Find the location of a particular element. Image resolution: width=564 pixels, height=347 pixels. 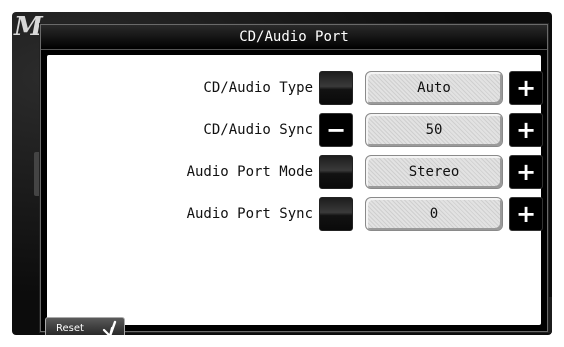

dialog-title: CD/Audio Port is located at coordinates (294, 37).